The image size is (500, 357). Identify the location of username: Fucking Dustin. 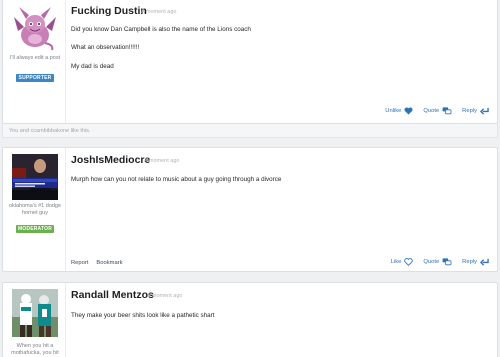
(109, 11).